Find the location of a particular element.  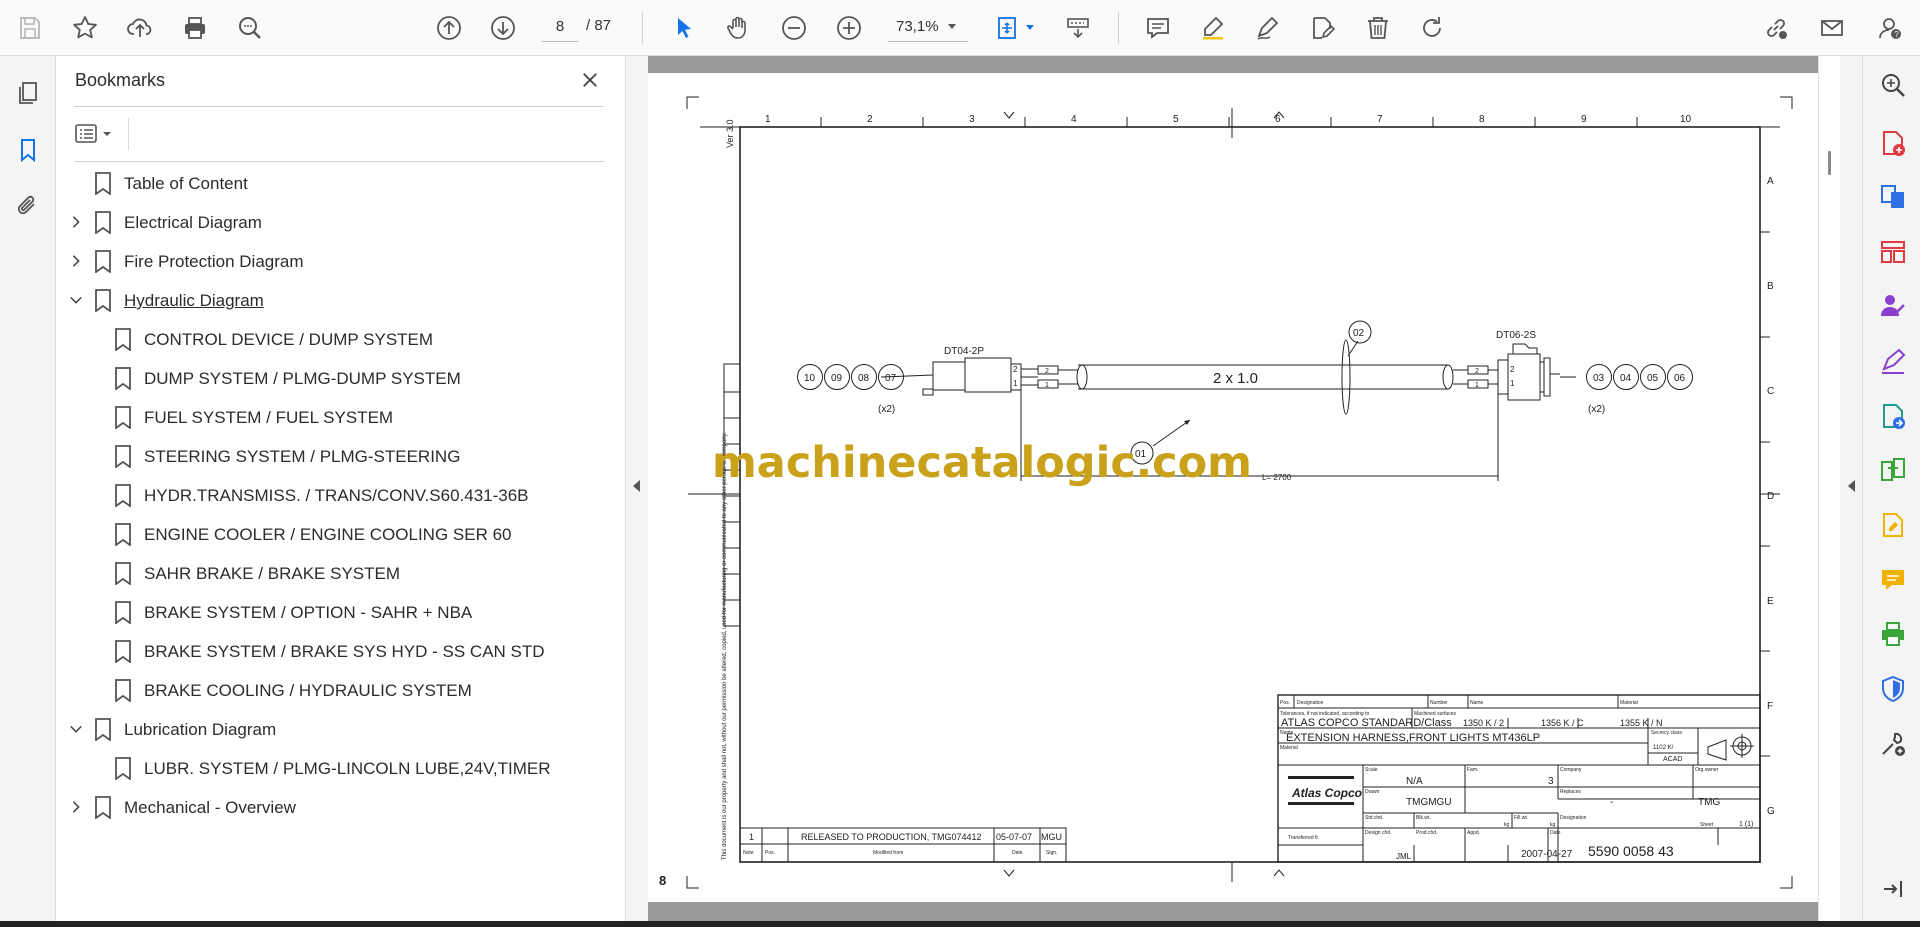

tb-scale: N/A is located at coordinates (1414, 781).